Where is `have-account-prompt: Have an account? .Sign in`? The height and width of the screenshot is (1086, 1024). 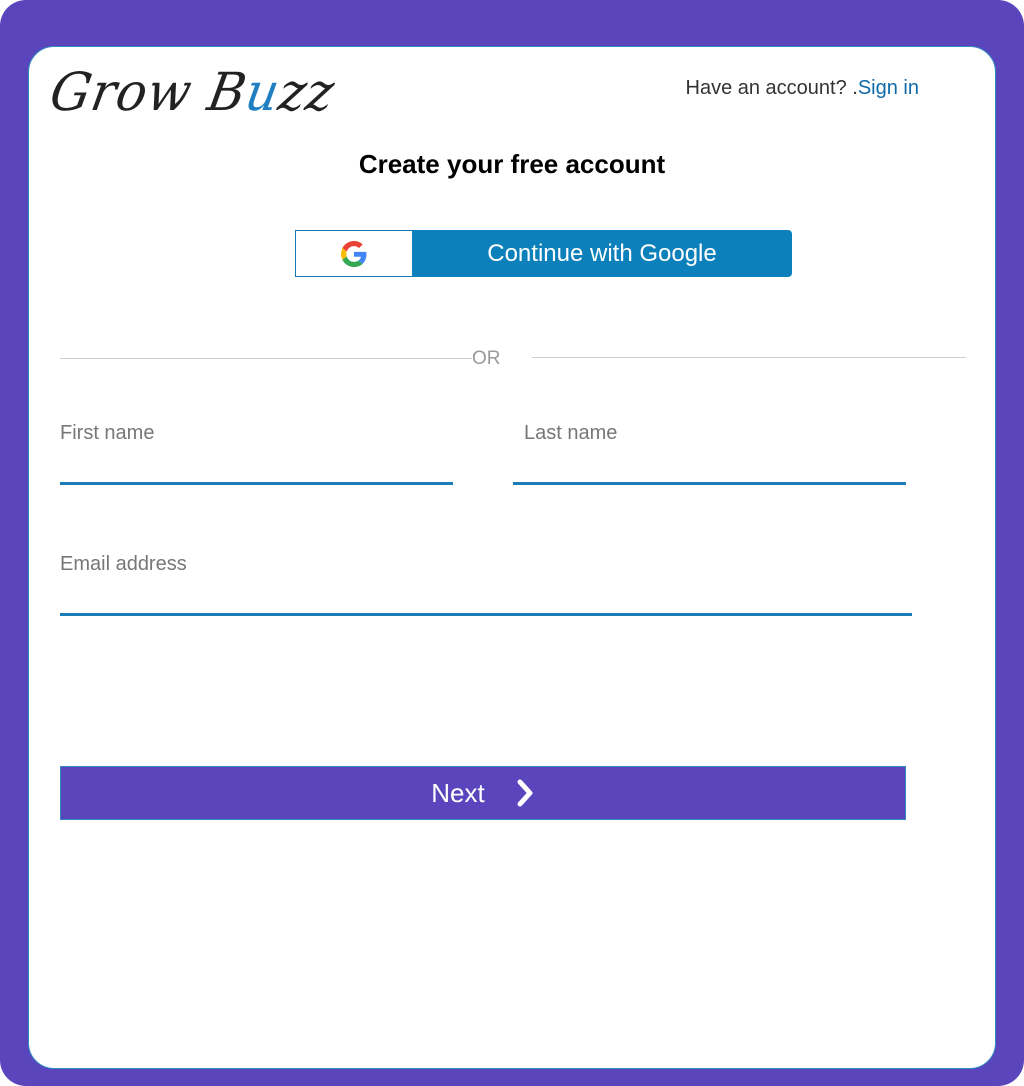 have-account-prompt: Have an account? .Sign in is located at coordinates (803, 88).